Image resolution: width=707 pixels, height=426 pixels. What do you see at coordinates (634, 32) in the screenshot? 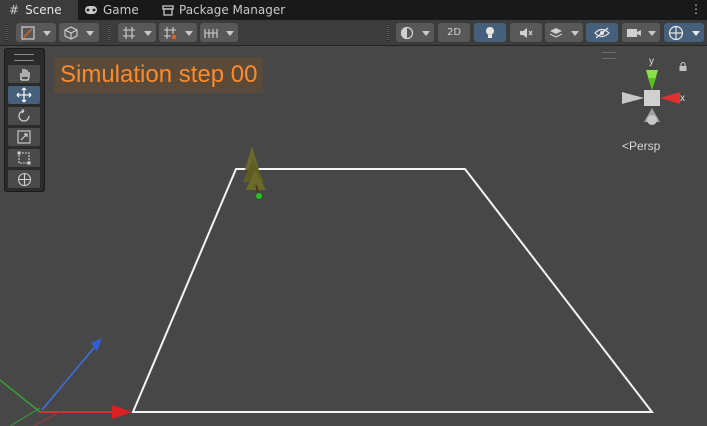
I see `camera-icon` at bounding box center [634, 32].